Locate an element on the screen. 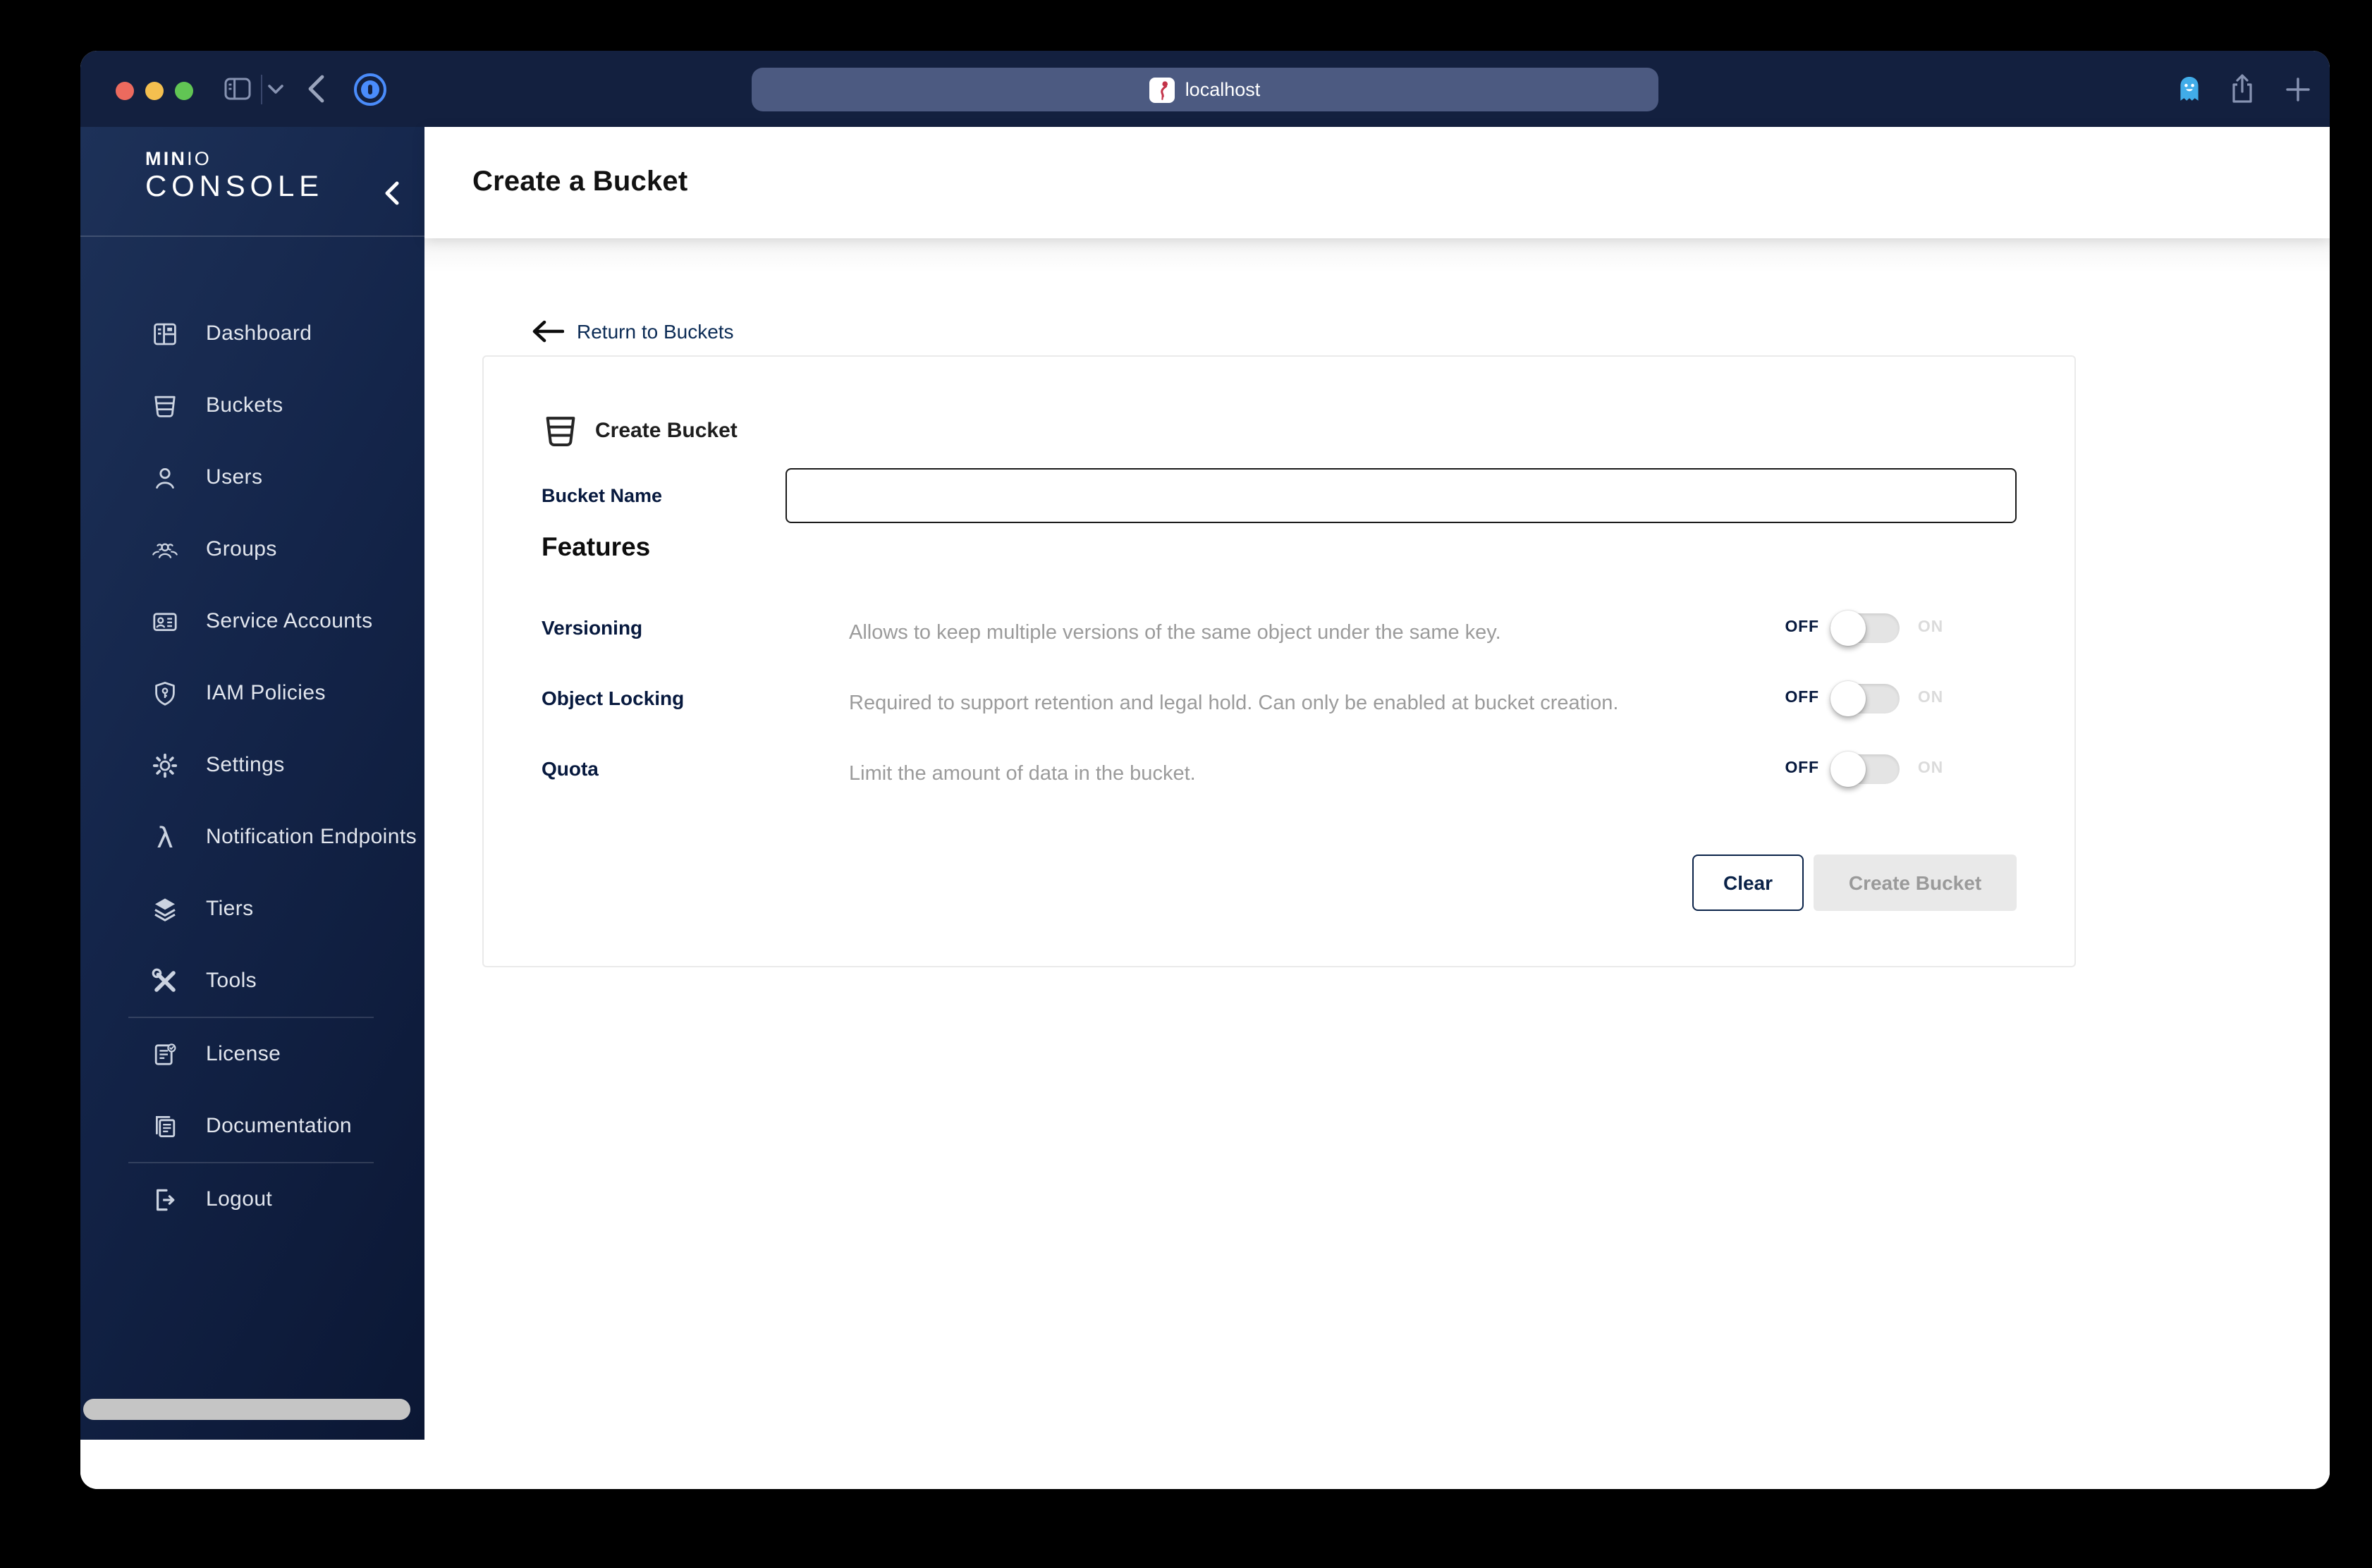 The image size is (2372, 1568). sidebar-item-tiers: Tiers is located at coordinates (252, 909).